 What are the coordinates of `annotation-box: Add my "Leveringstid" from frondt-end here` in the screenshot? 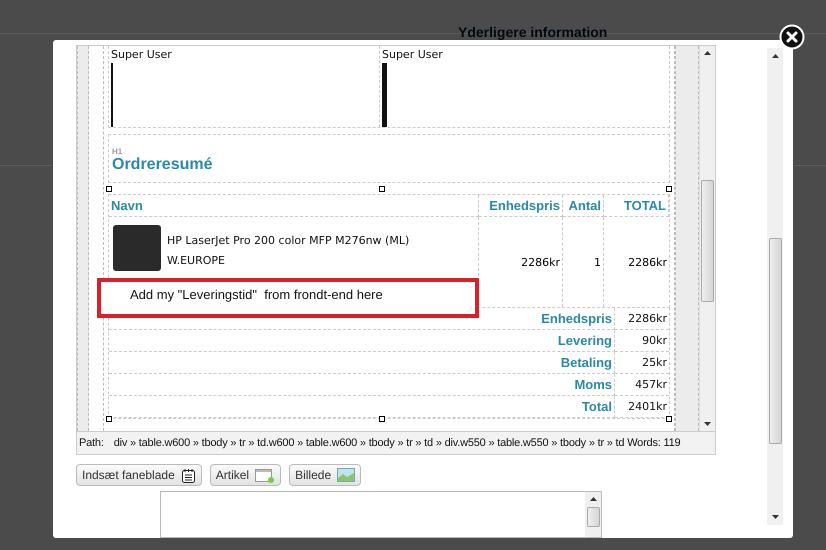 It's located at (288, 298).